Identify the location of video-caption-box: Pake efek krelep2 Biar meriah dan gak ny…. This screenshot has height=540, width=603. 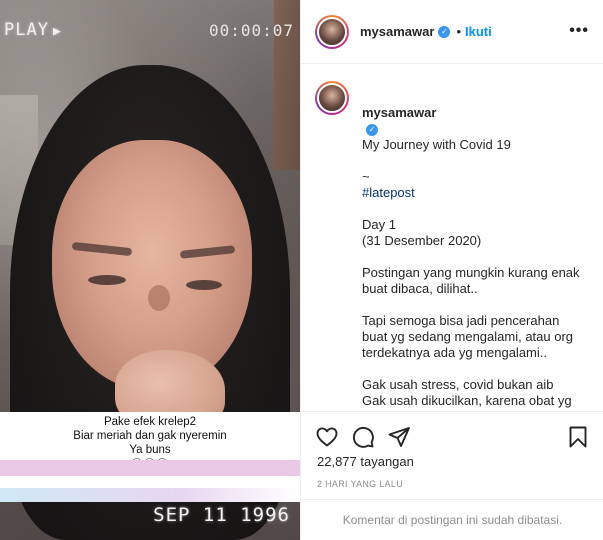
(150, 440).